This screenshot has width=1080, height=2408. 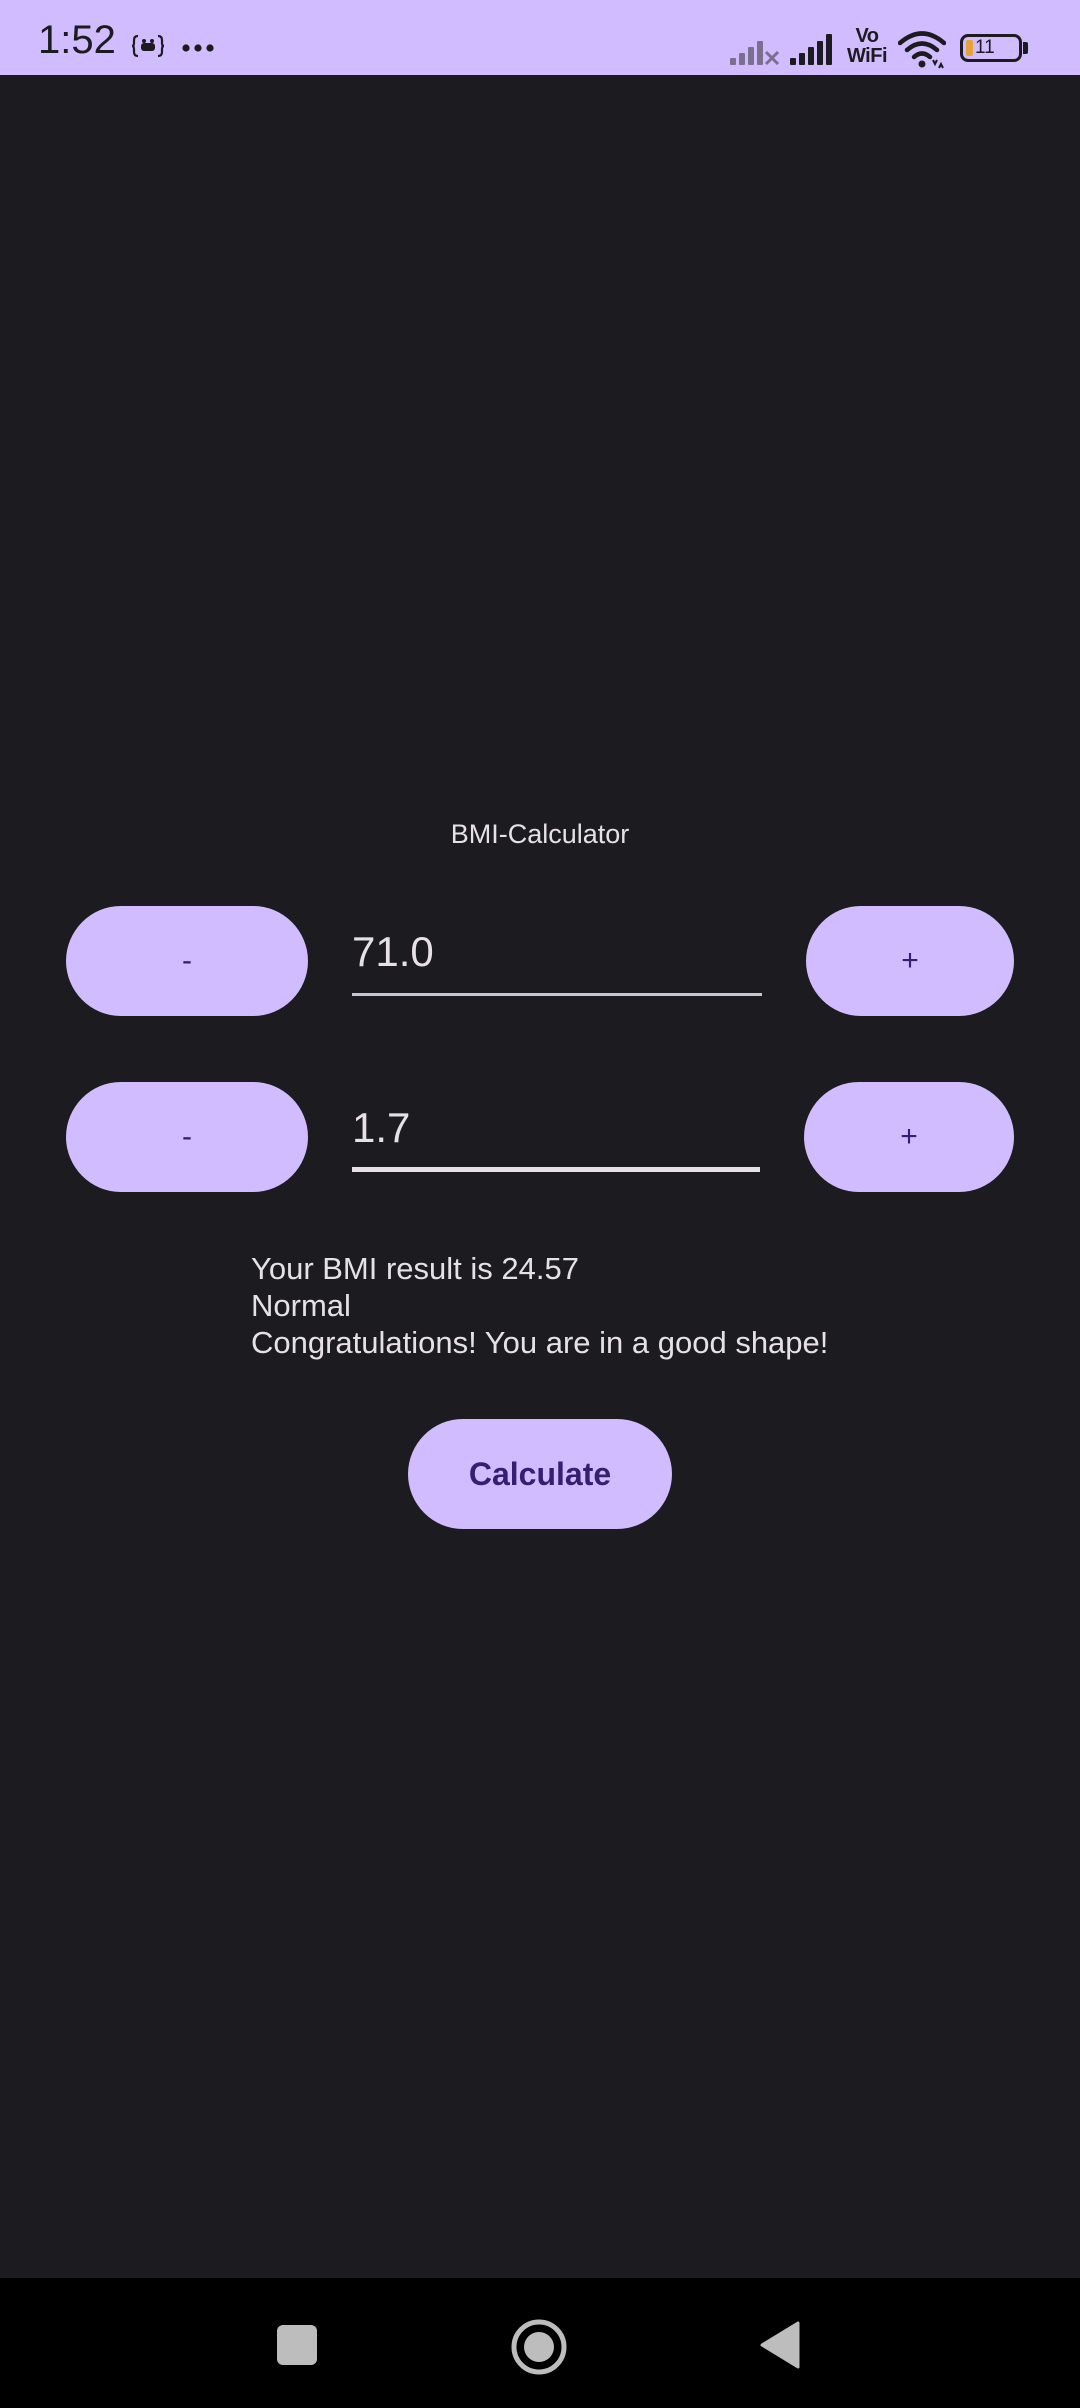 I want to click on weight-input, so click(x=557, y=952).